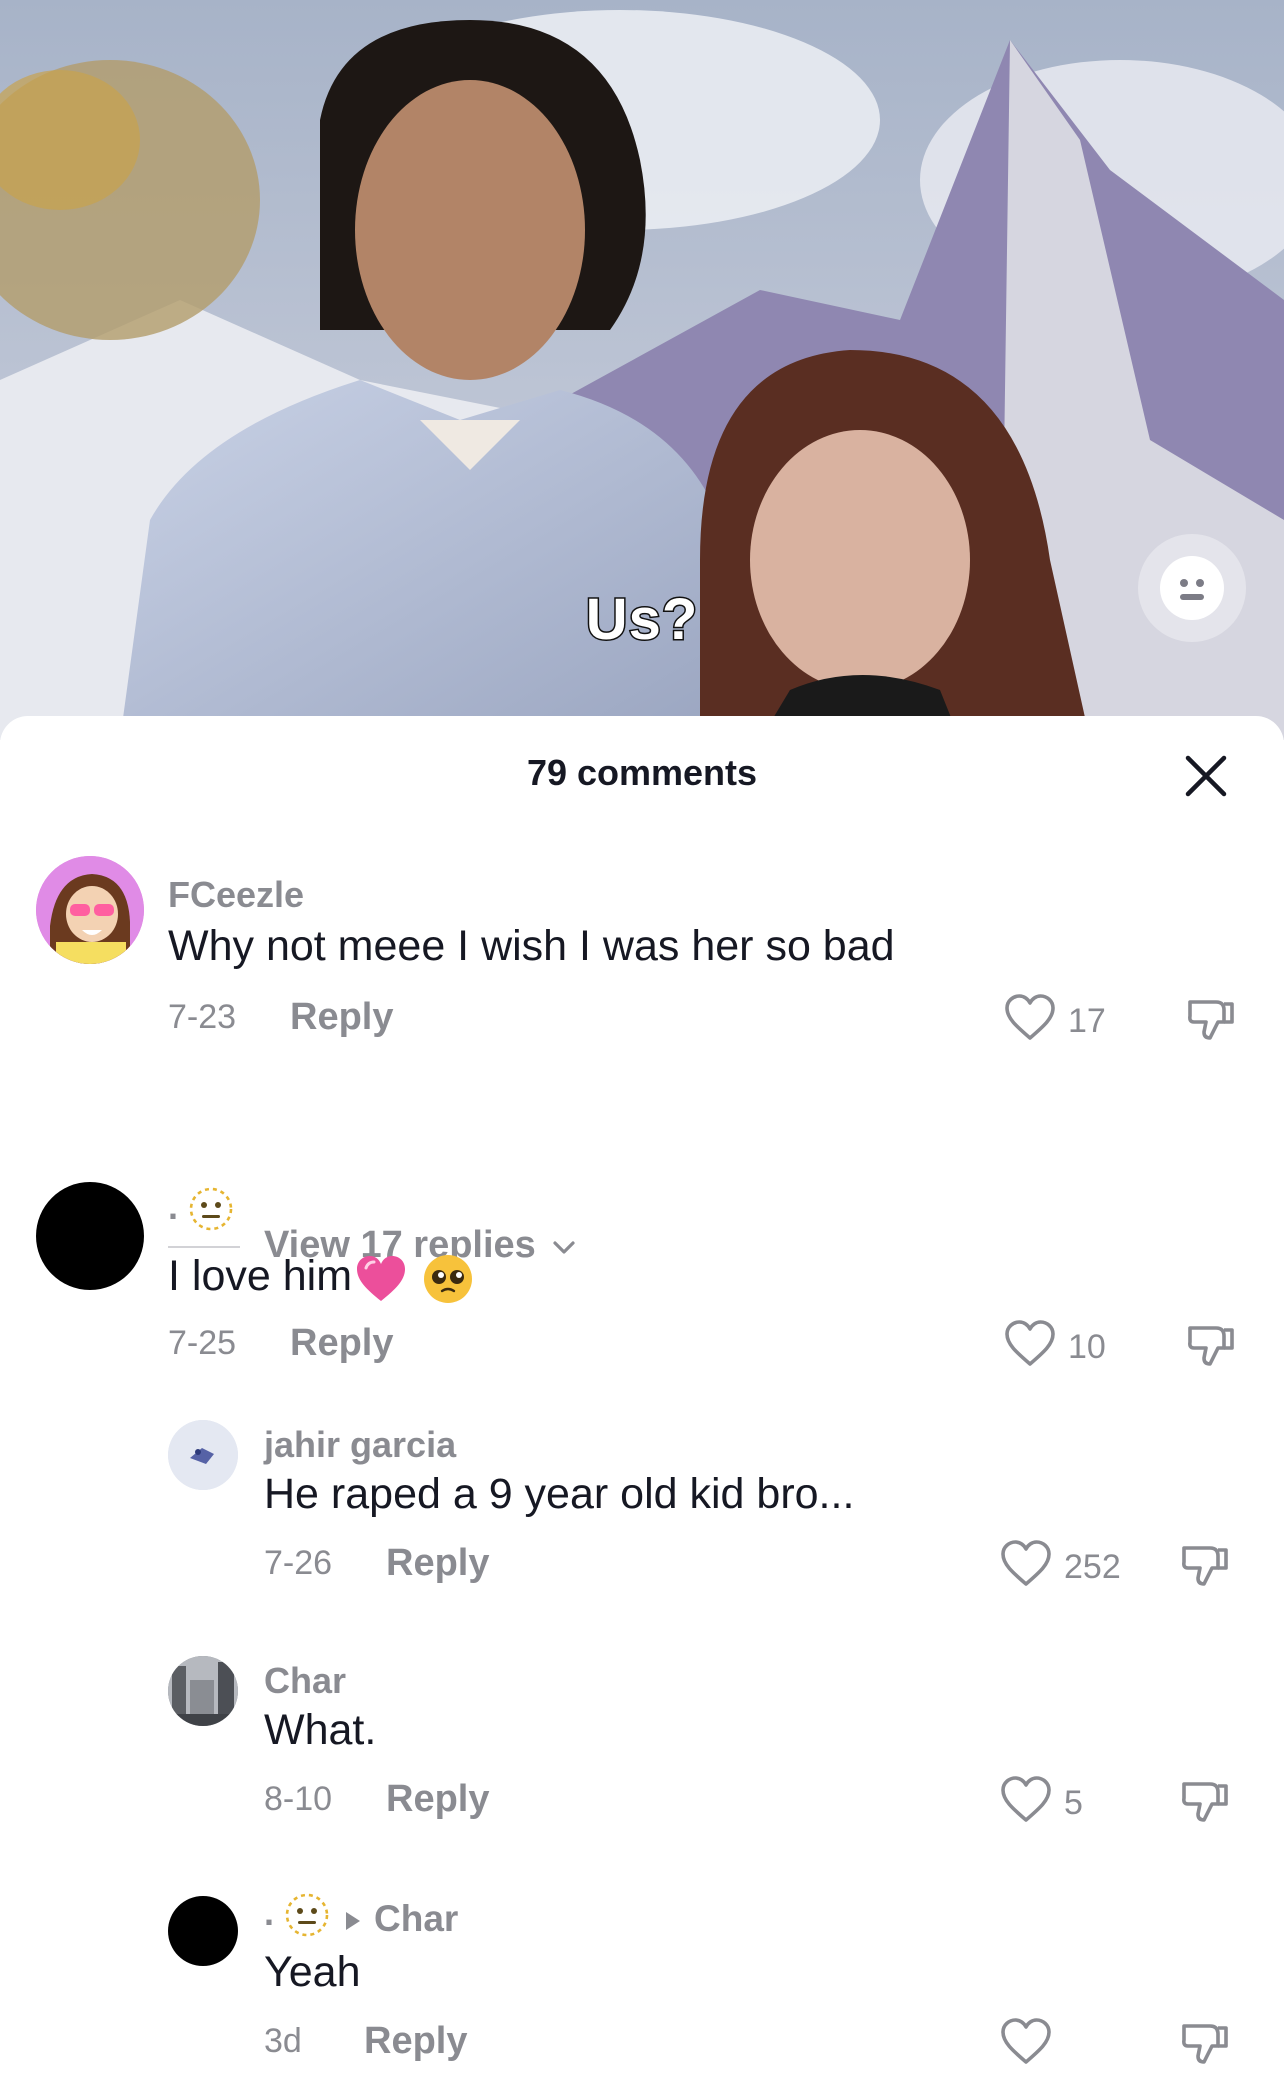  What do you see at coordinates (353, 1921) in the screenshot?
I see `play-arrow-icon` at bounding box center [353, 1921].